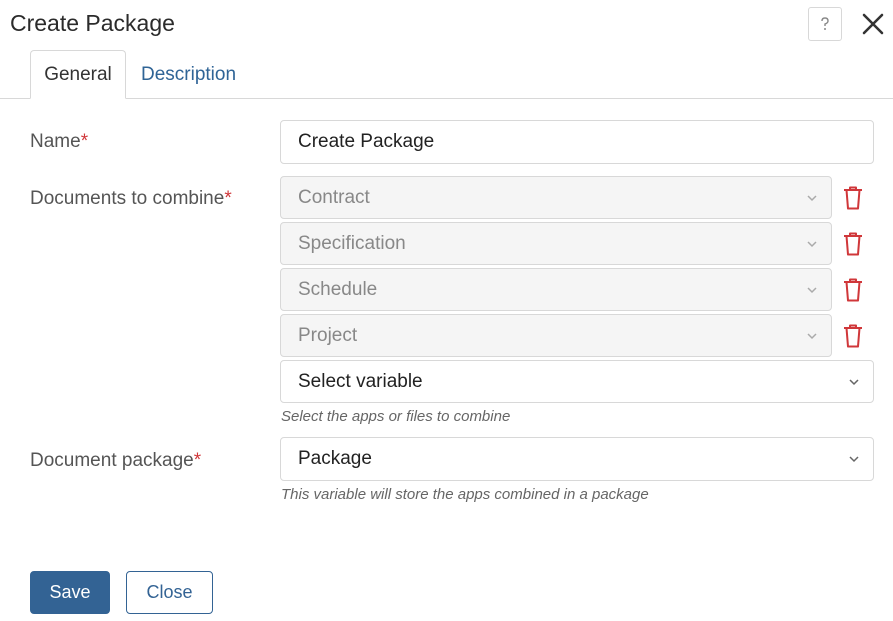  Describe the element at coordinates (352, 243) in the screenshot. I see `document-select-value: Specification` at that location.